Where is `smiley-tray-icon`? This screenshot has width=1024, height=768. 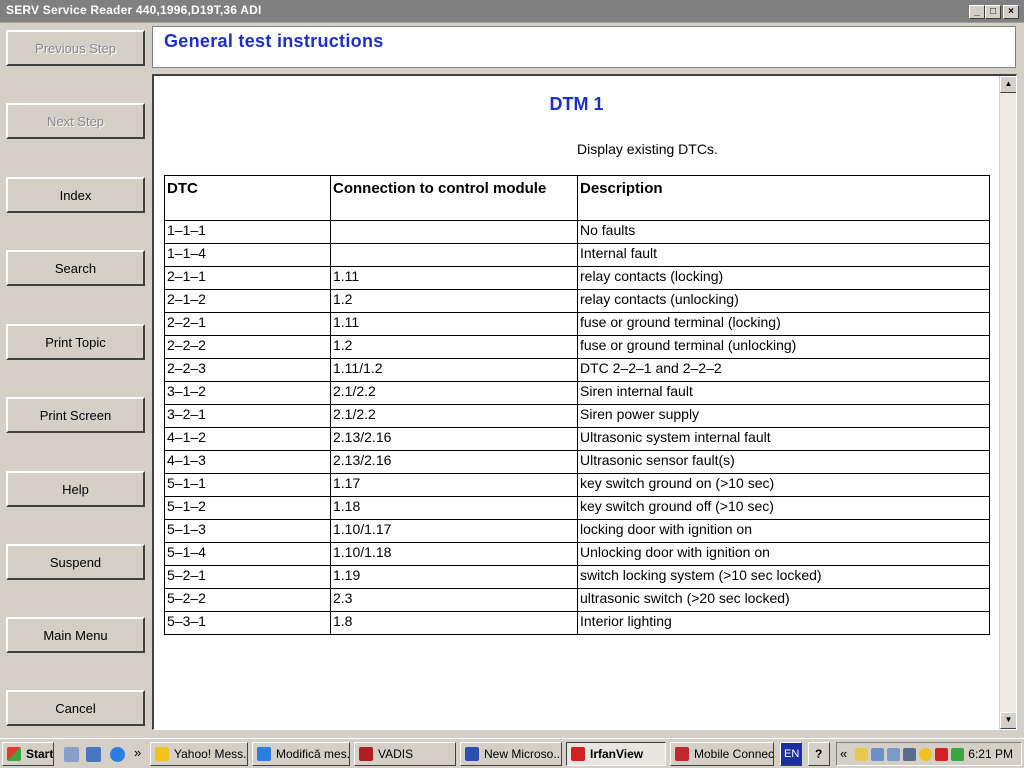
smiley-tray-icon is located at coordinates (925, 754).